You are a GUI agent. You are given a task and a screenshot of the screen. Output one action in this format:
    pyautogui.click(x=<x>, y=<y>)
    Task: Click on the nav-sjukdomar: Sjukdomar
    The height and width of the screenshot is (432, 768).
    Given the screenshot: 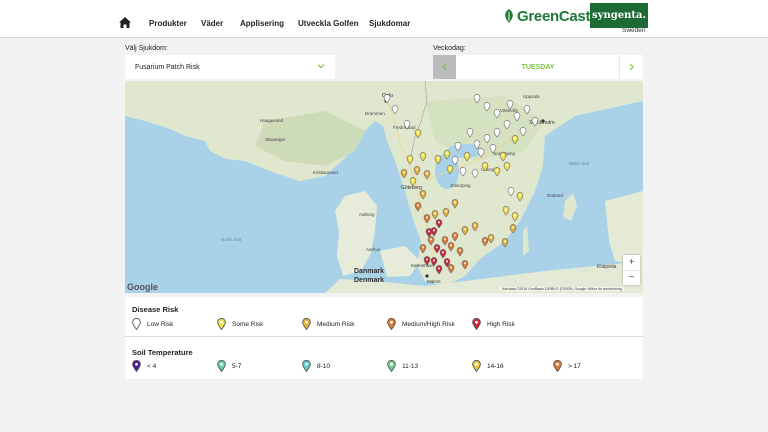 What is the action you would take?
    pyautogui.click(x=389, y=23)
    